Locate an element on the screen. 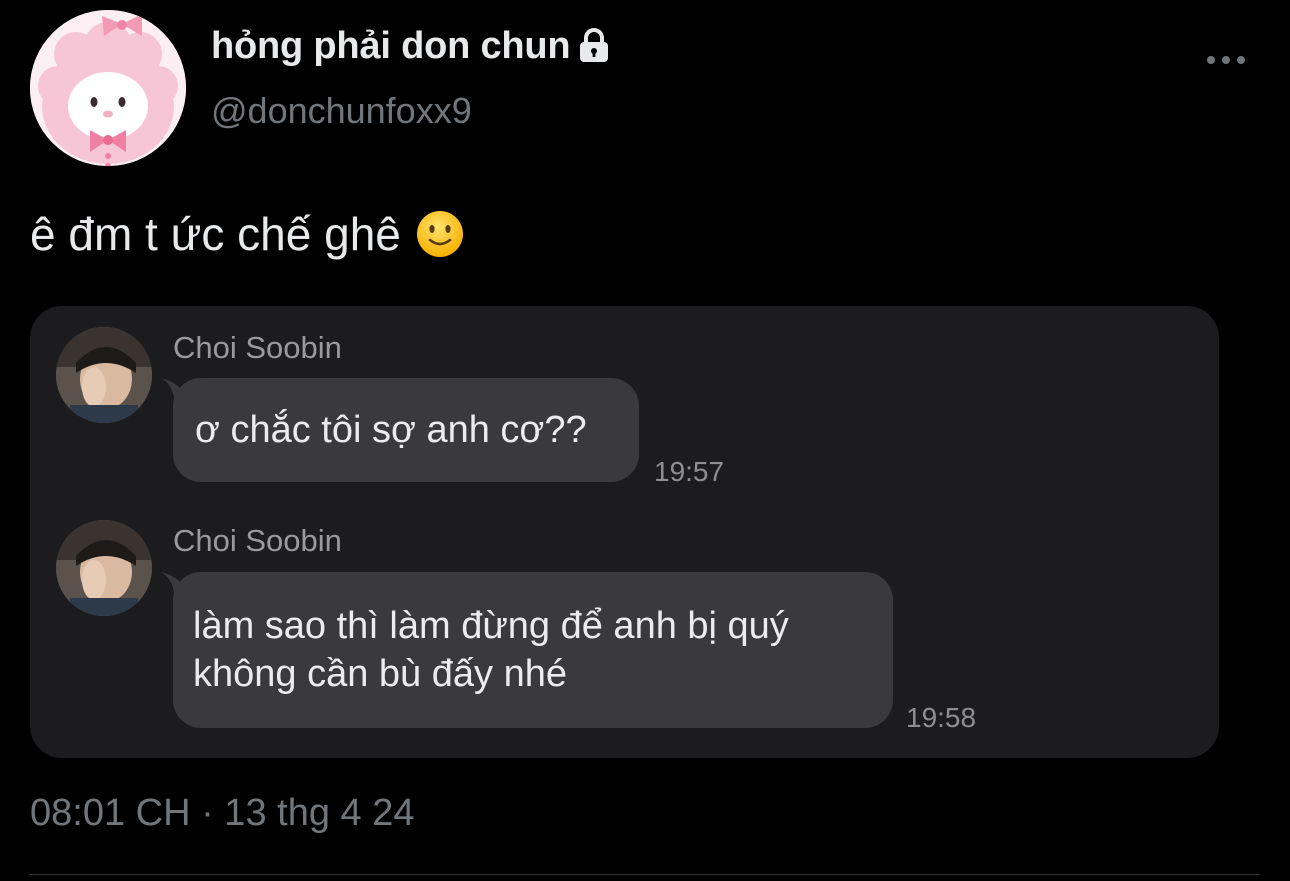 This screenshot has width=1290, height=881. tweet-text: ê đm t ức chế ghê is located at coordinates (247, 234).